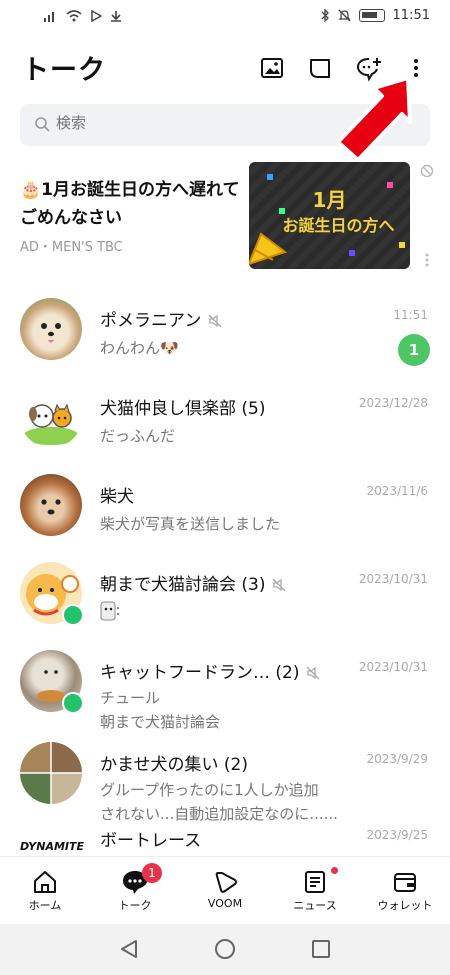  What do you see at coordinates (193, 582) in the screenshot?
I see `chat-name: 朝まで犬猫討論会 (3)` at bounding box center [193, 582].